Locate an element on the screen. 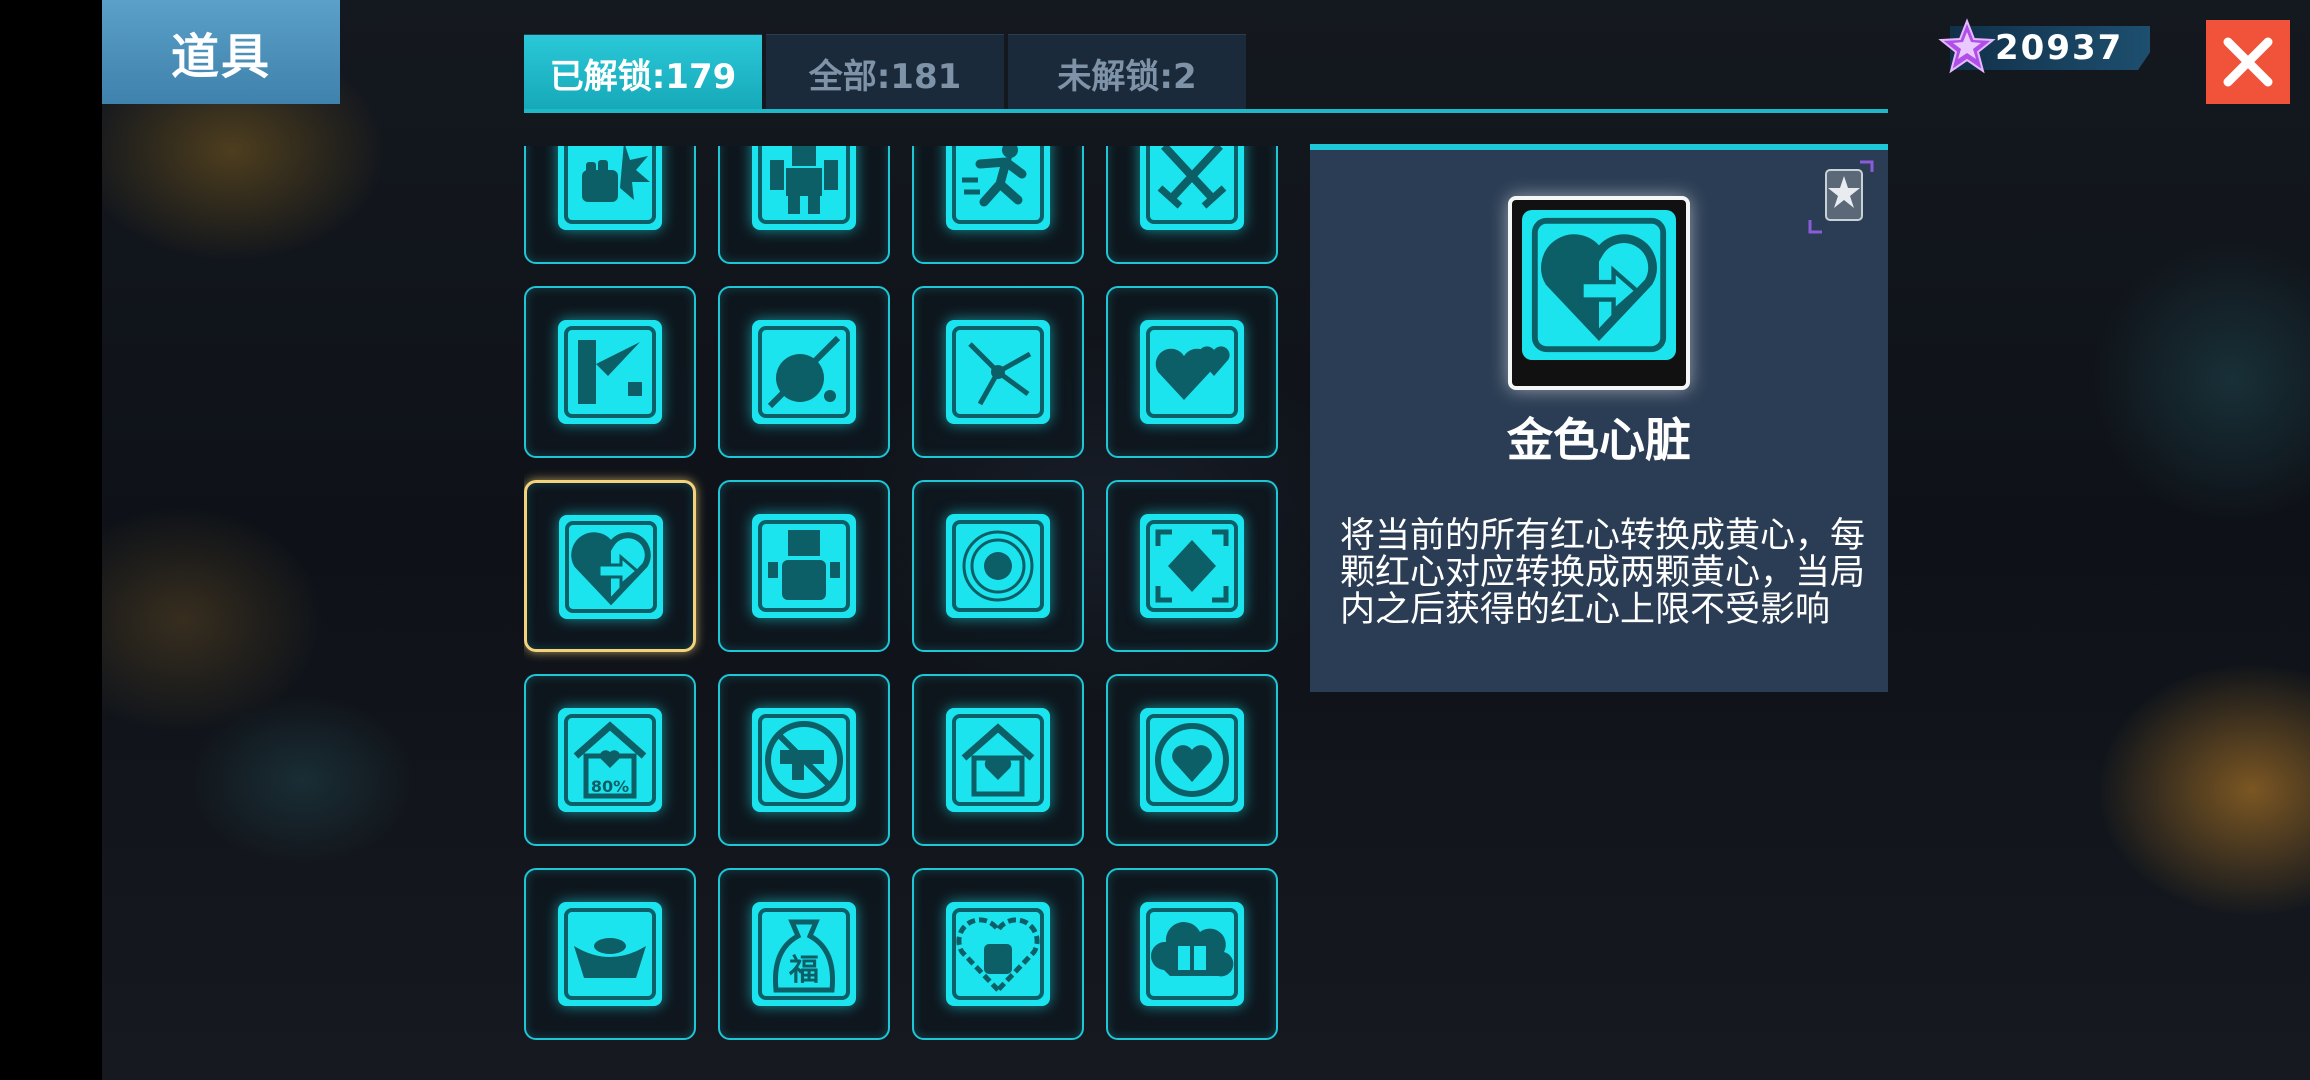 The image size is (2310, 1080). no-bomb-icon is located at coordinates (804, 372).